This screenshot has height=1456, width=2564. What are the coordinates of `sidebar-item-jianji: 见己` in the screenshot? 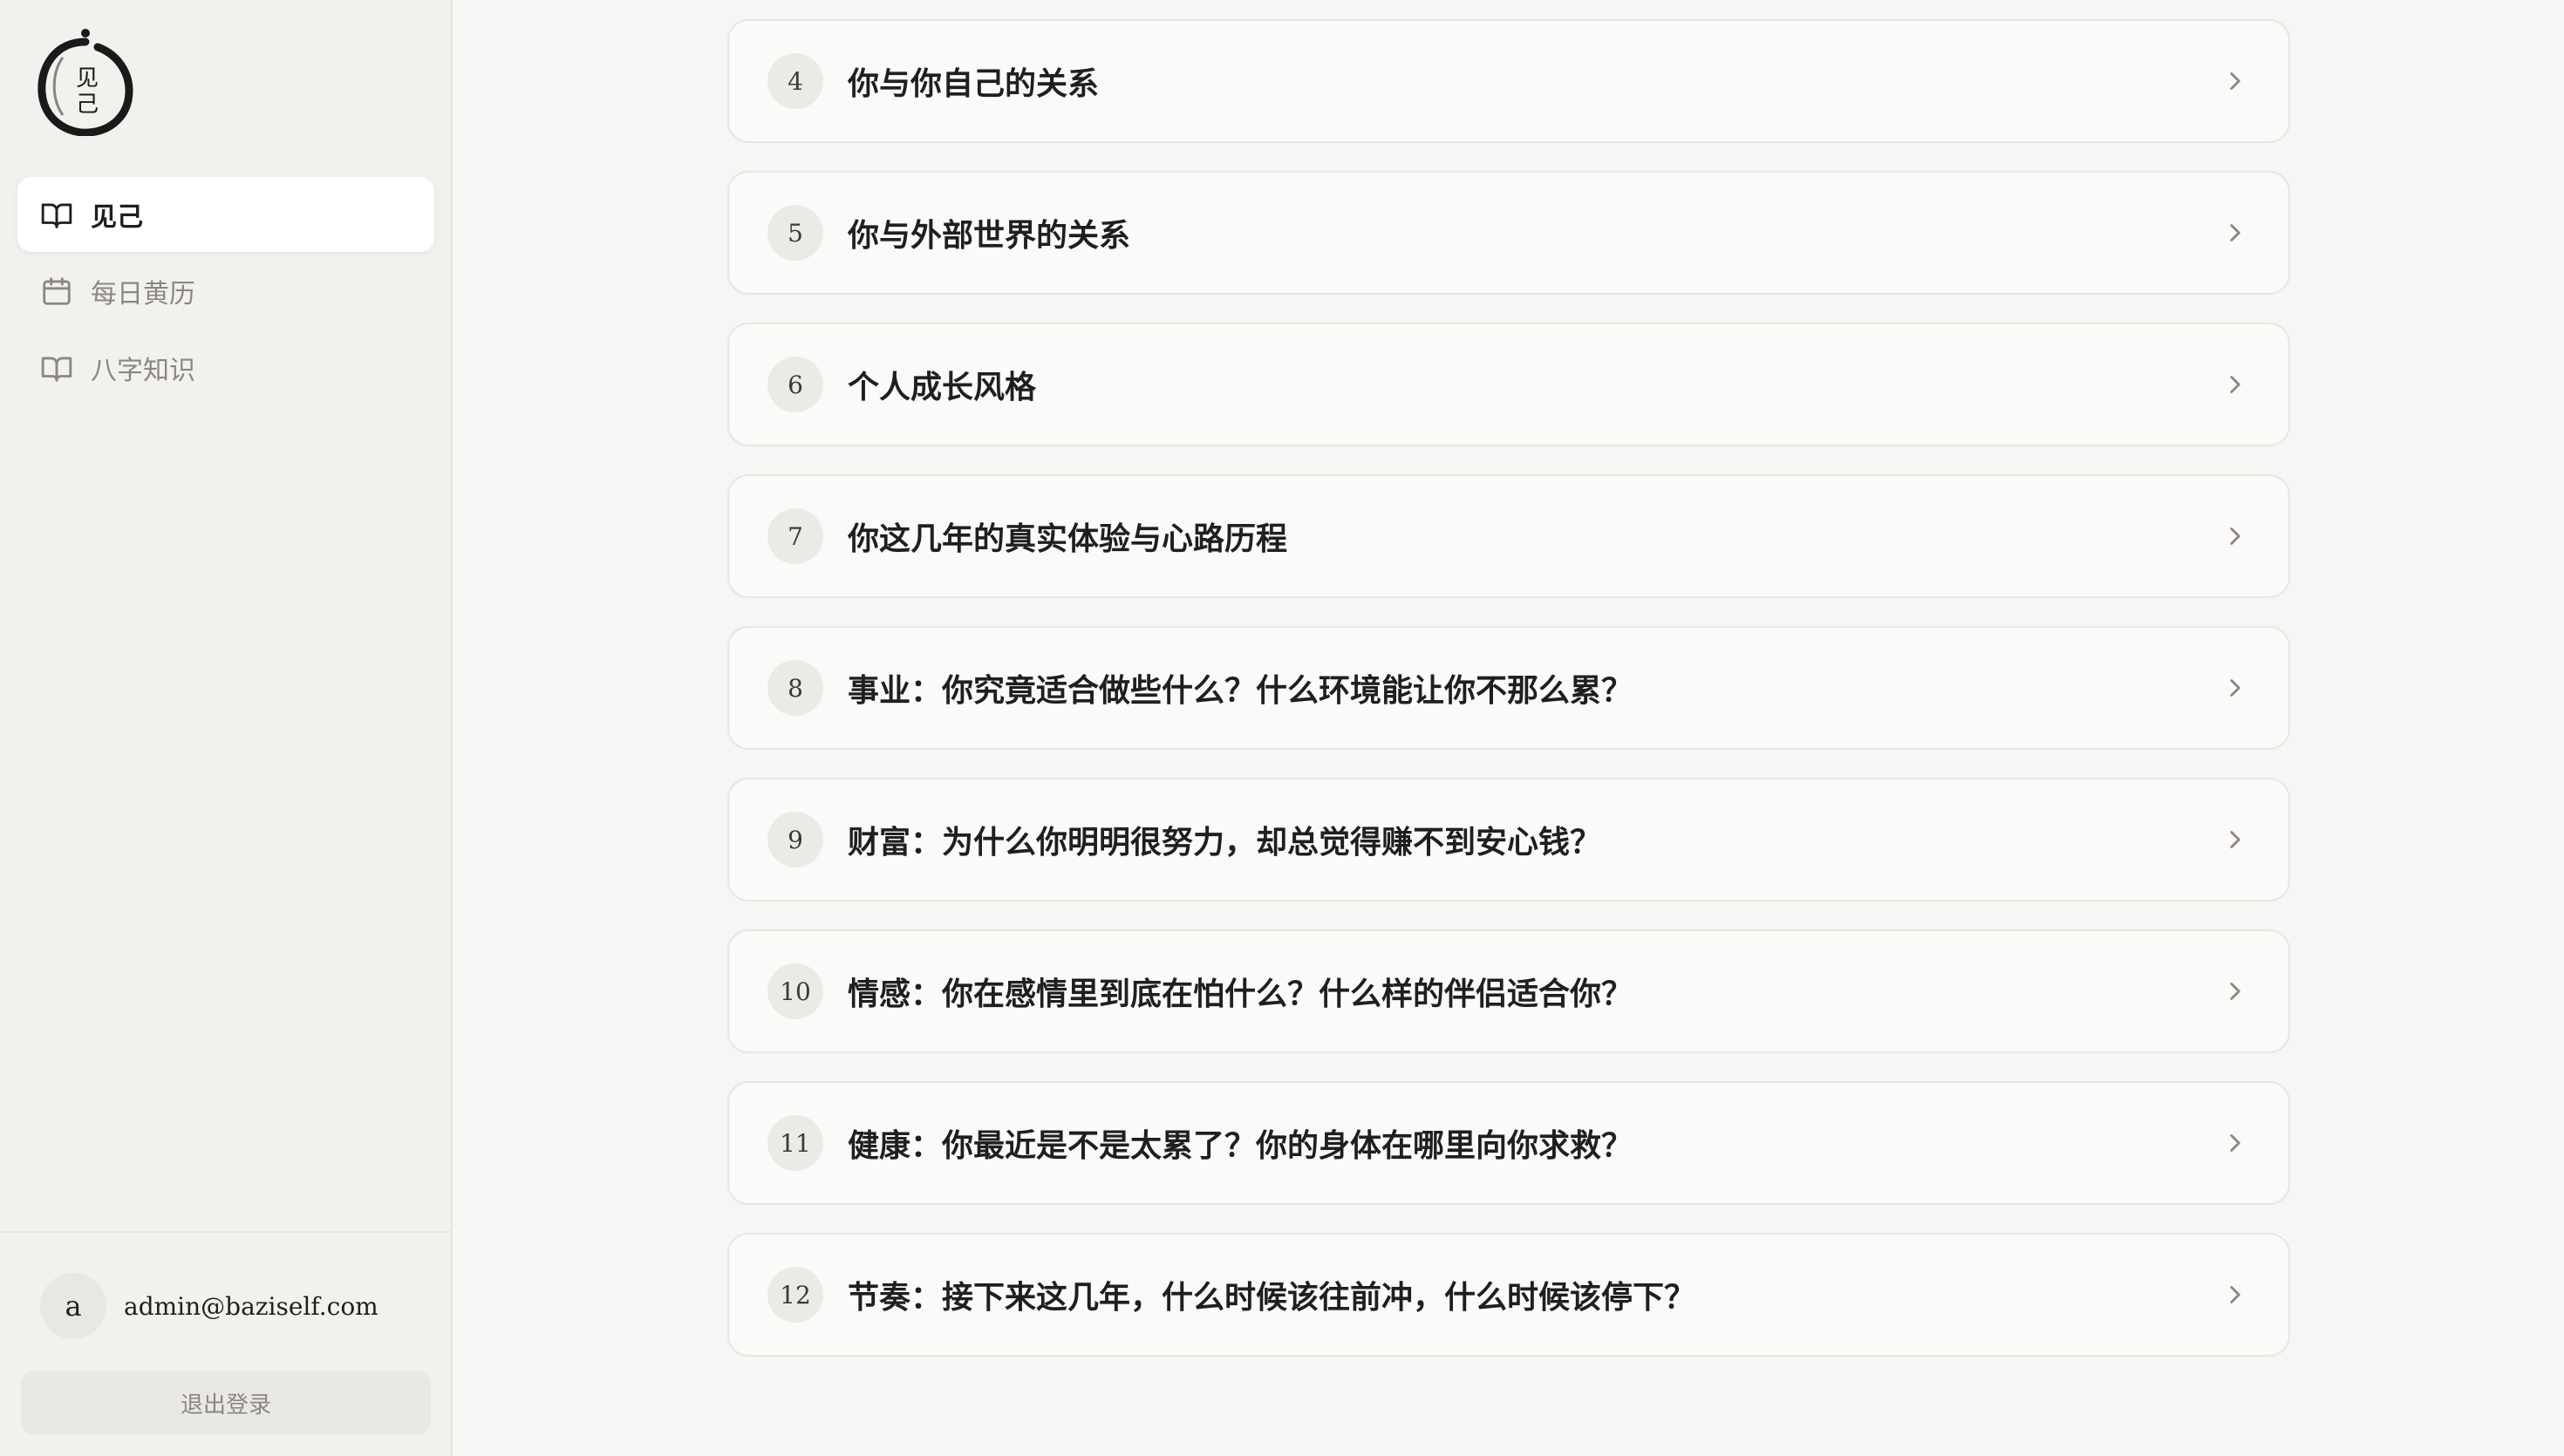 It's located at (225, 214).